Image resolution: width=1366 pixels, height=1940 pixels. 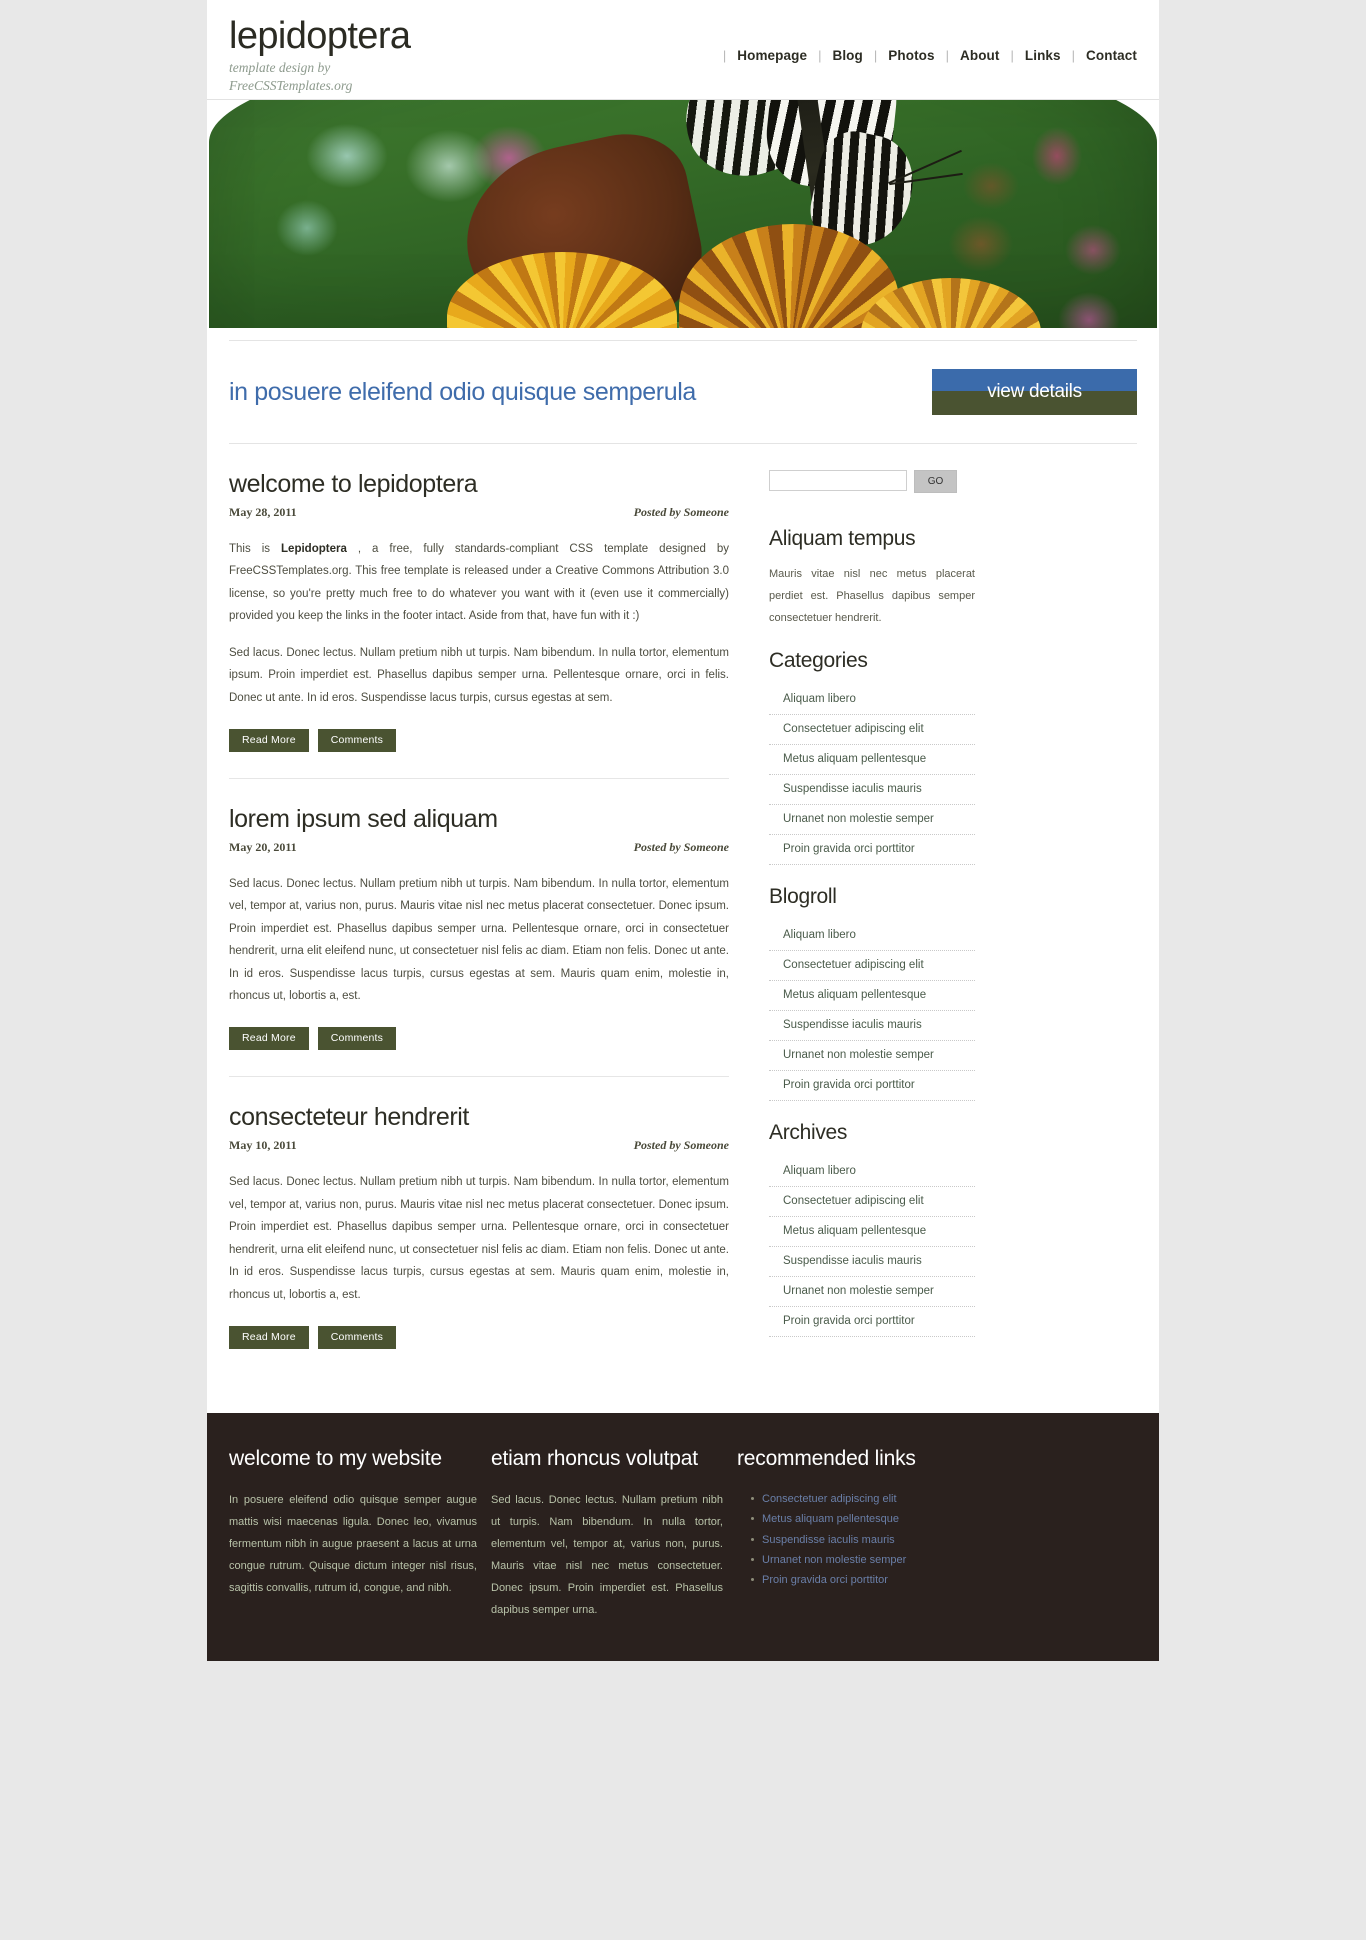 What do you see at coordinates (280, 67) in the screenshot?
I see `logo-tagline-line1: template design by` at bounding box center [280, 67].